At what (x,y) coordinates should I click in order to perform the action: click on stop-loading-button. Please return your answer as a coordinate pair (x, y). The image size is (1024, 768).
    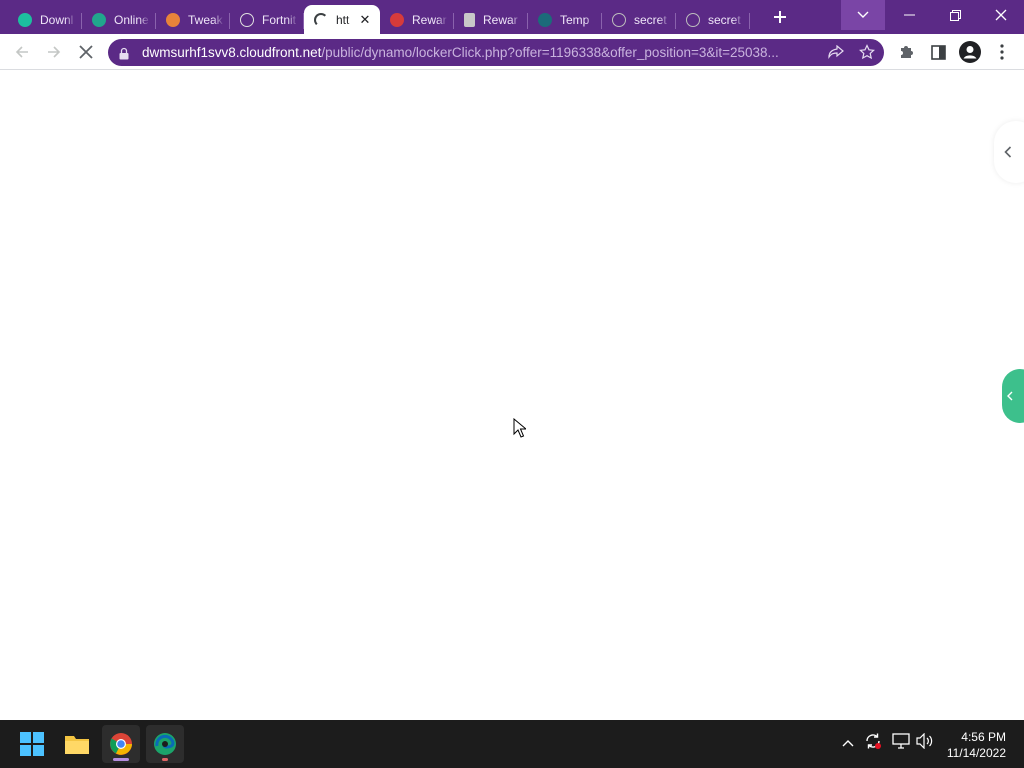
    Looking at the image, I should click on (86, 52).